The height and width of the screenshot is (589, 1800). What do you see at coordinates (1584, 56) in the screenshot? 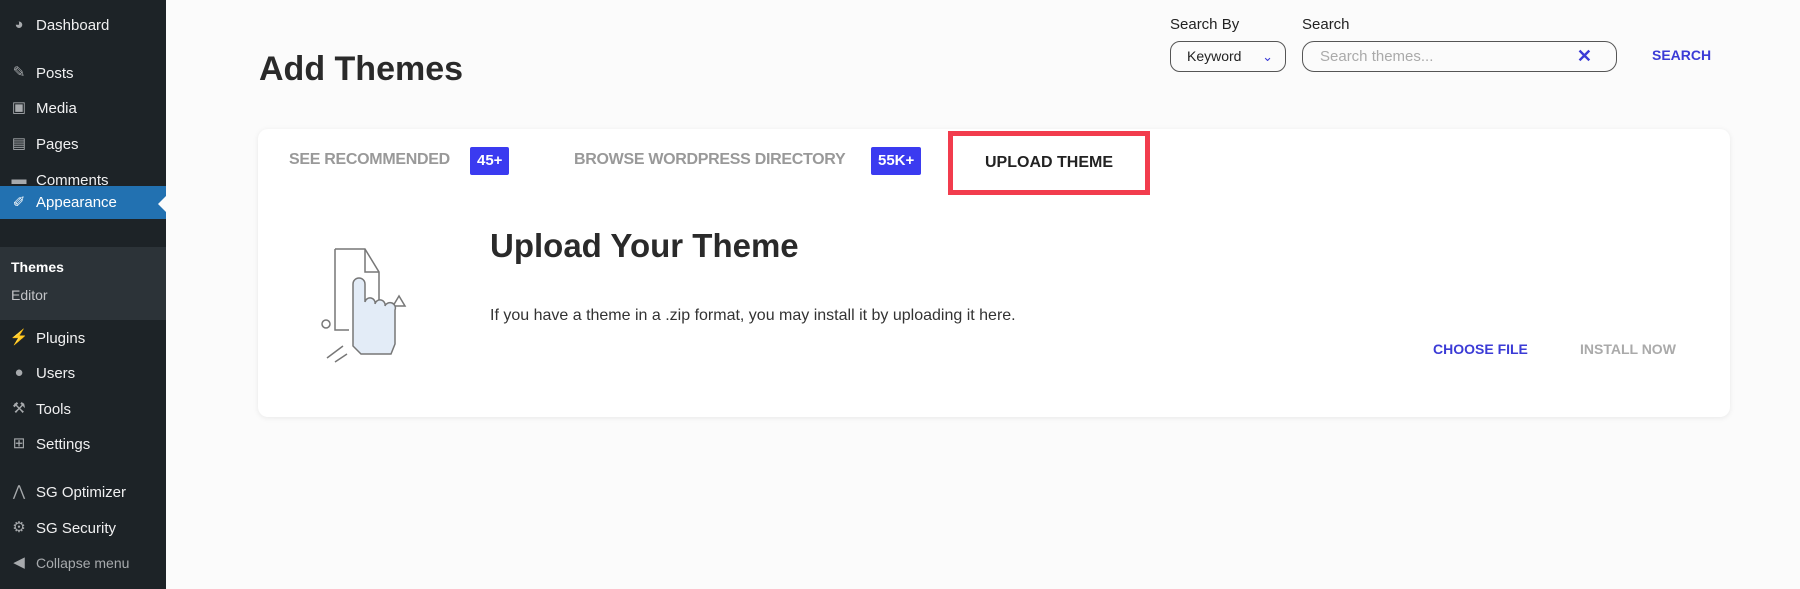
I see `clear-icon: ✕` at bounding box center [1584, 56].